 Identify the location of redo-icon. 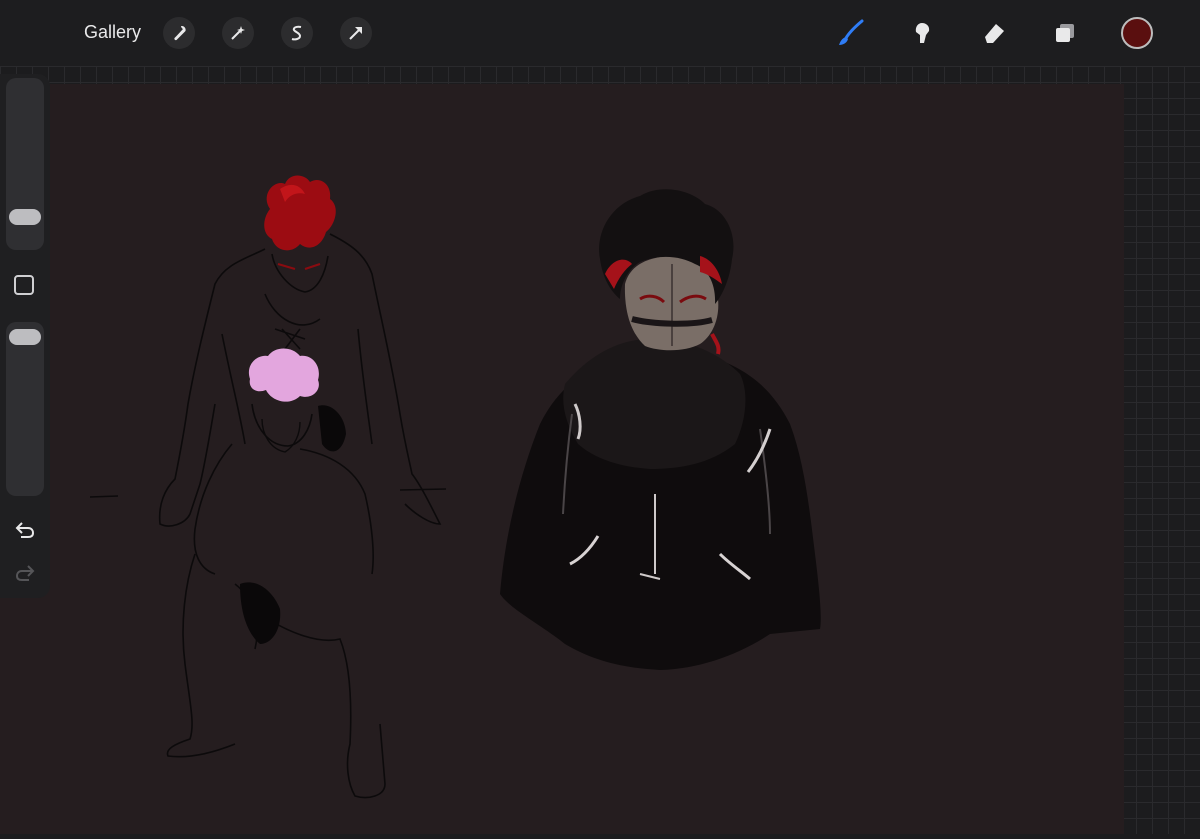
(25, 572).